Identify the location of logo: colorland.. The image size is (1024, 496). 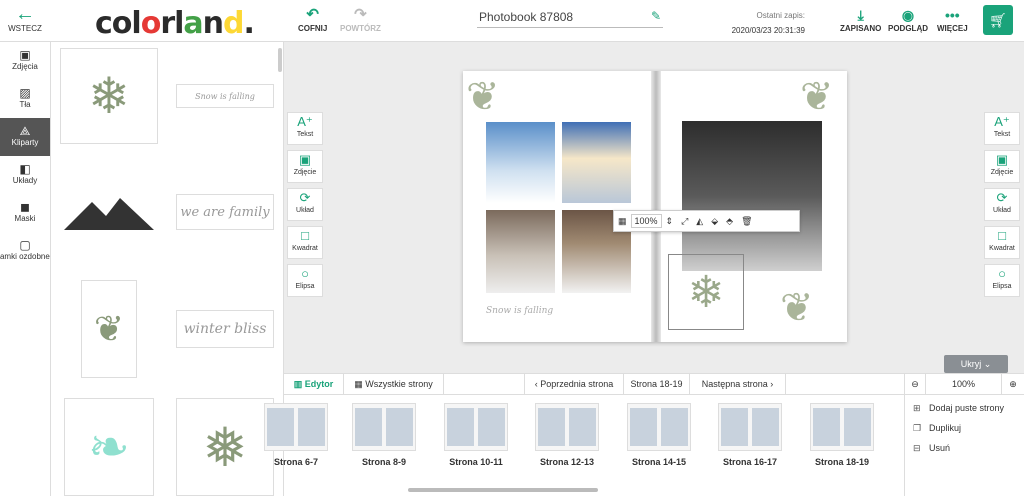
(175, 23).